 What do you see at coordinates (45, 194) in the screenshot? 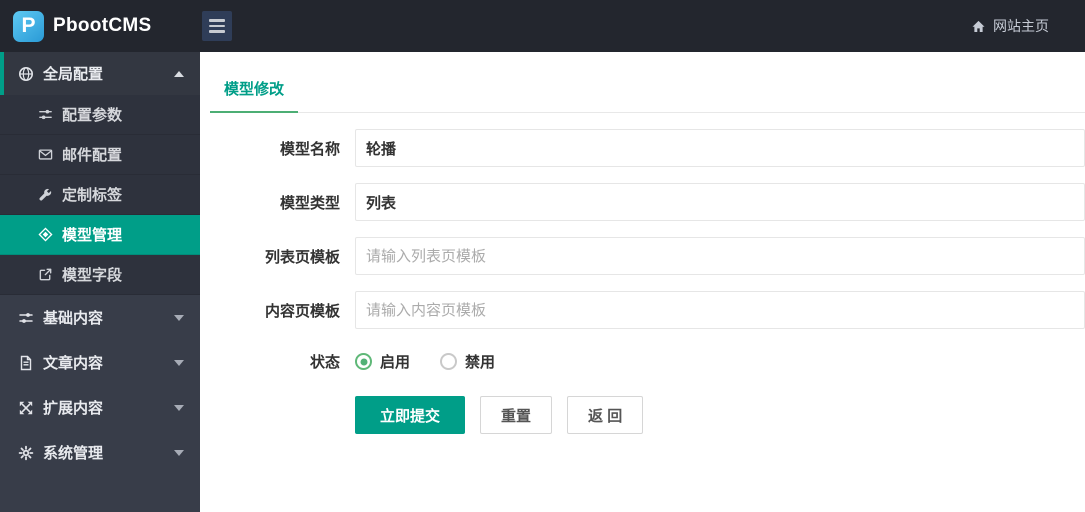
I see `wrench-icon` at bounding box center [45, 194].